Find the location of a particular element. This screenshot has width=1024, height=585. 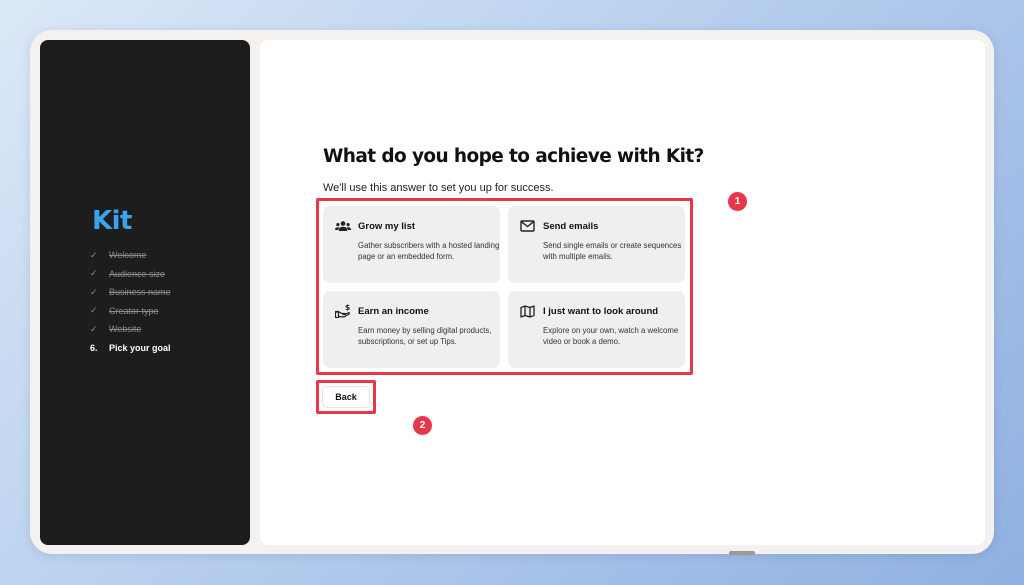

home-indicator is located at coordinates (742, 553).